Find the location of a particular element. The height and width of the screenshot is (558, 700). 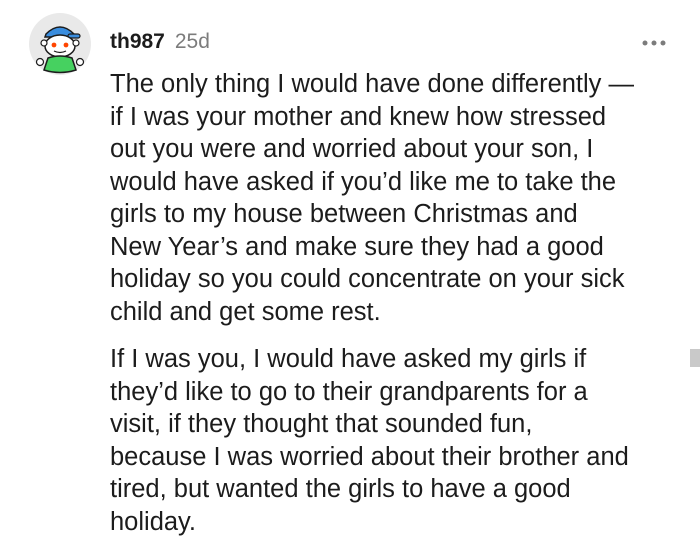

comment-line: New Year’s and make sure they had a good is located at coordinates (357, 246).